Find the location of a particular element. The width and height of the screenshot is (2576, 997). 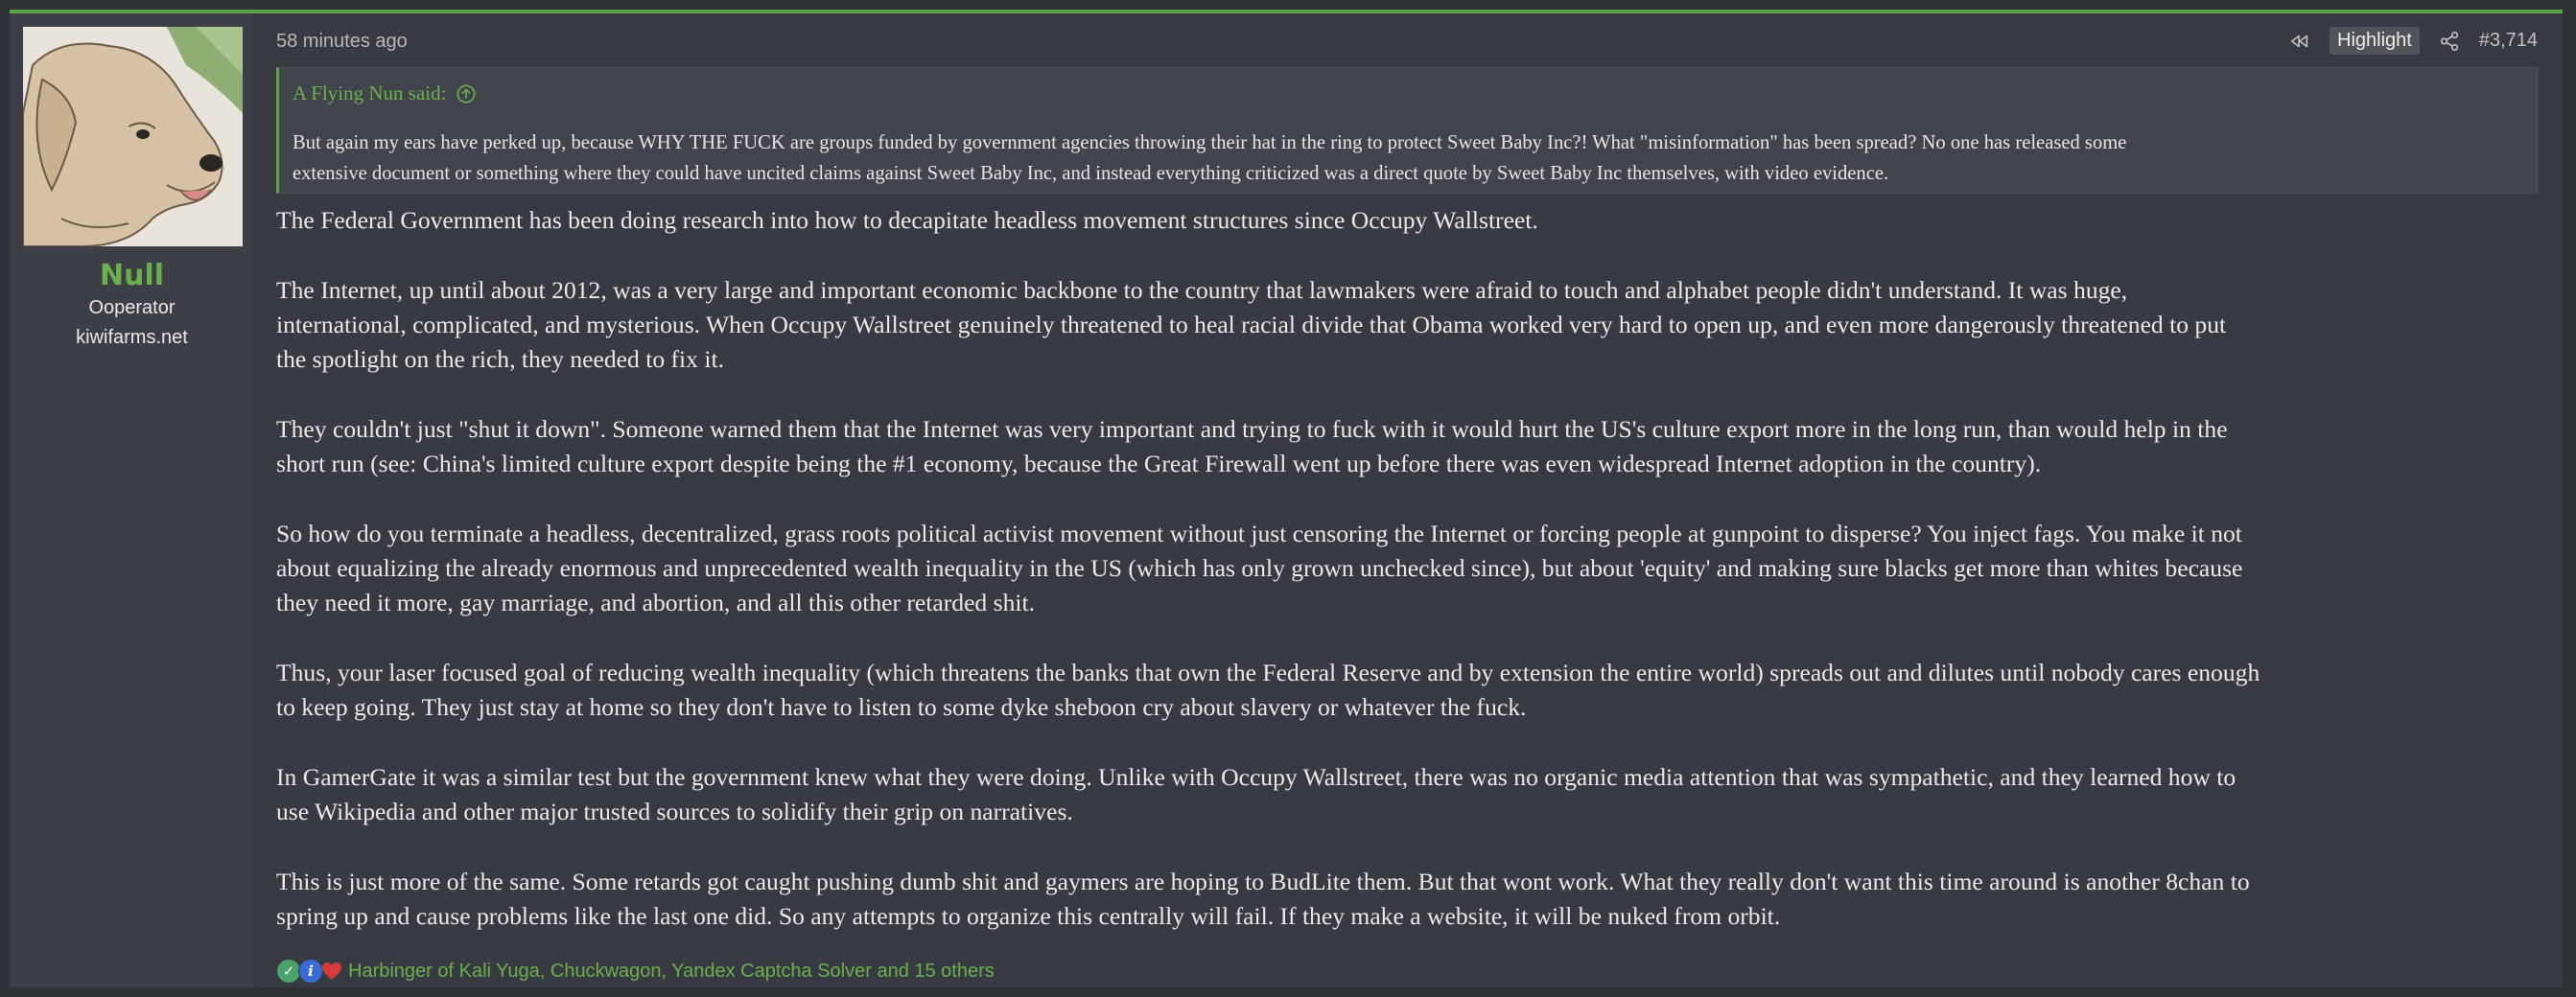

user-sidebar: Null Ooperator kiwifarms.net is located at coordinates (132, 500).